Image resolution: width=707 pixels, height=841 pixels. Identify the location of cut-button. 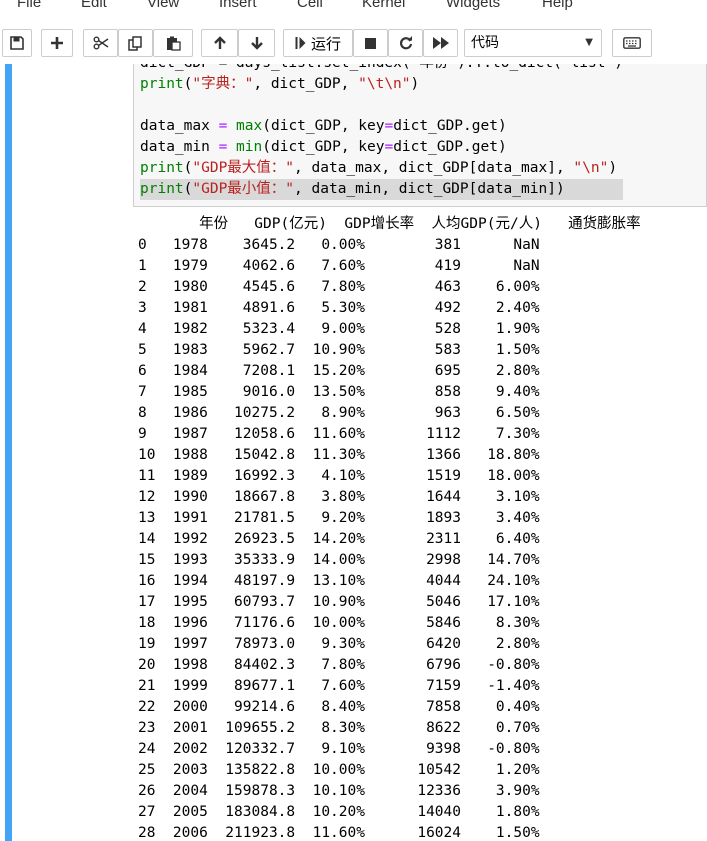
(100, 43).